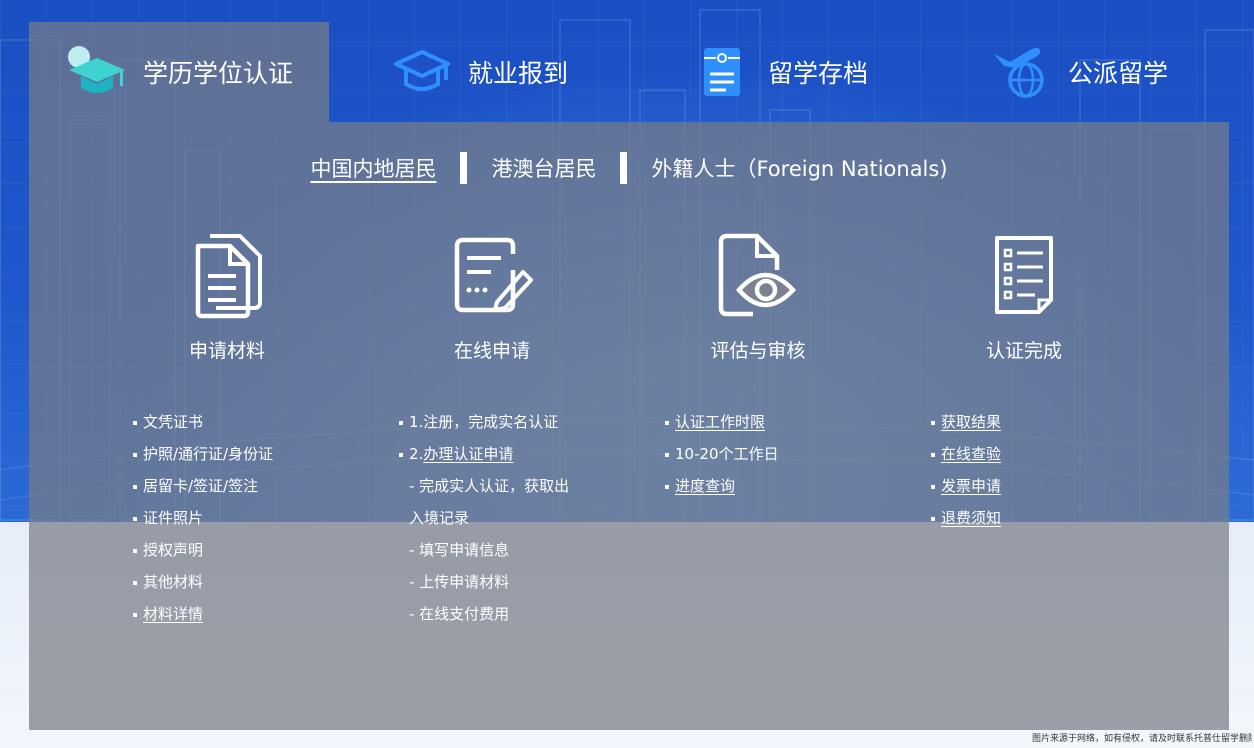  Describe the element at coordinates (459, 582) in the screenshot. I see `list-subitem: - 上传申请材料` at that location.